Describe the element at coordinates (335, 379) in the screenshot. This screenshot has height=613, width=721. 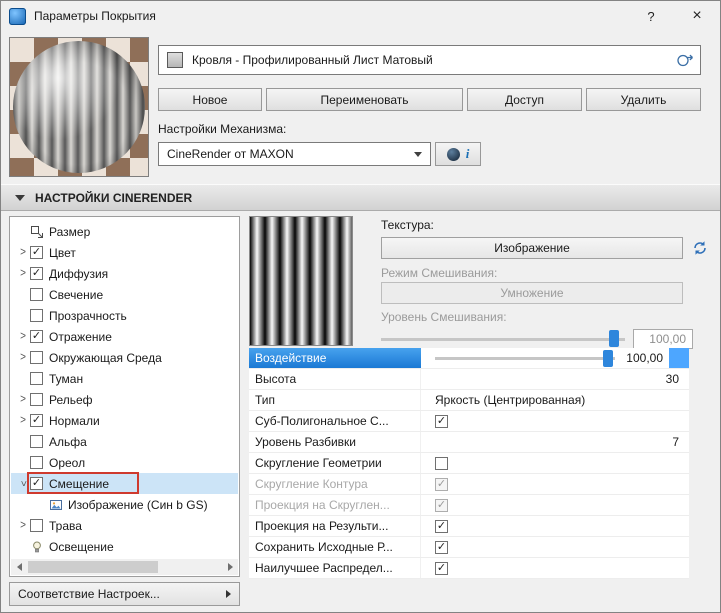
I see `prop-label: Высота` at that location.